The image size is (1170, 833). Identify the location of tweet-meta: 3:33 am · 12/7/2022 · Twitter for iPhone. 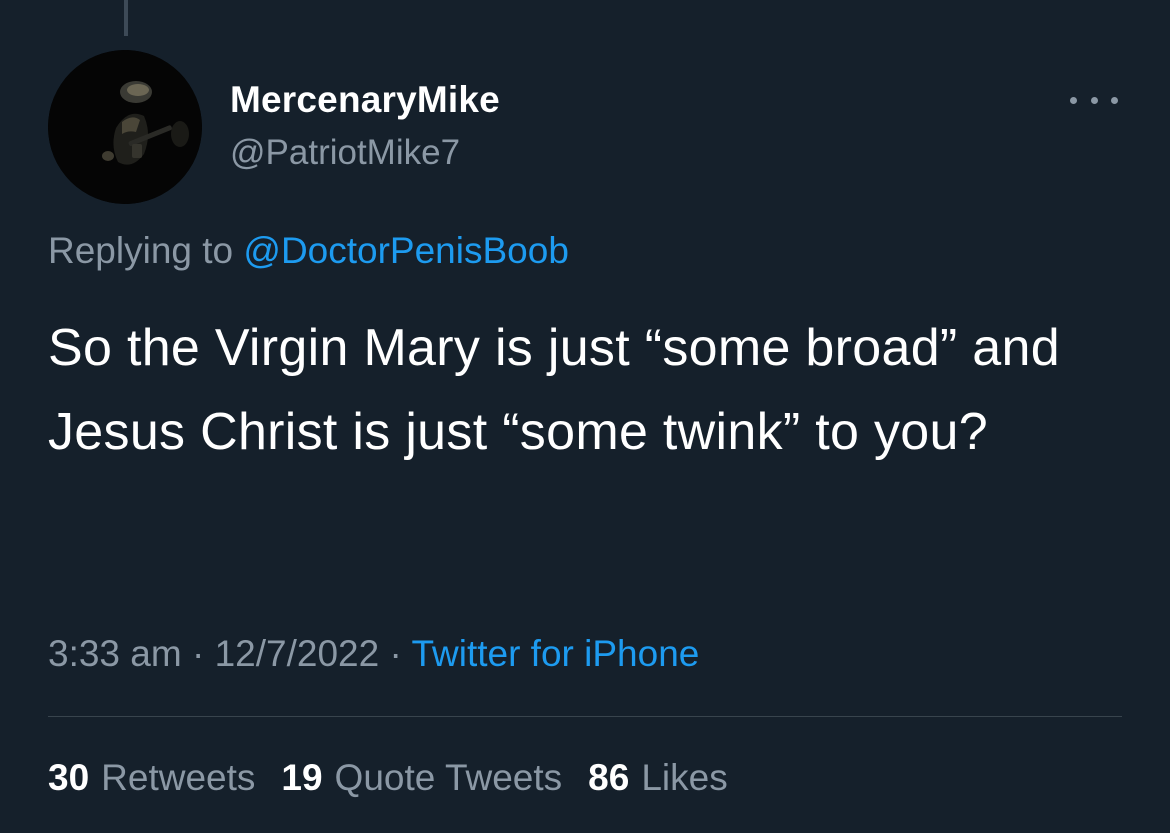
(373, 654).